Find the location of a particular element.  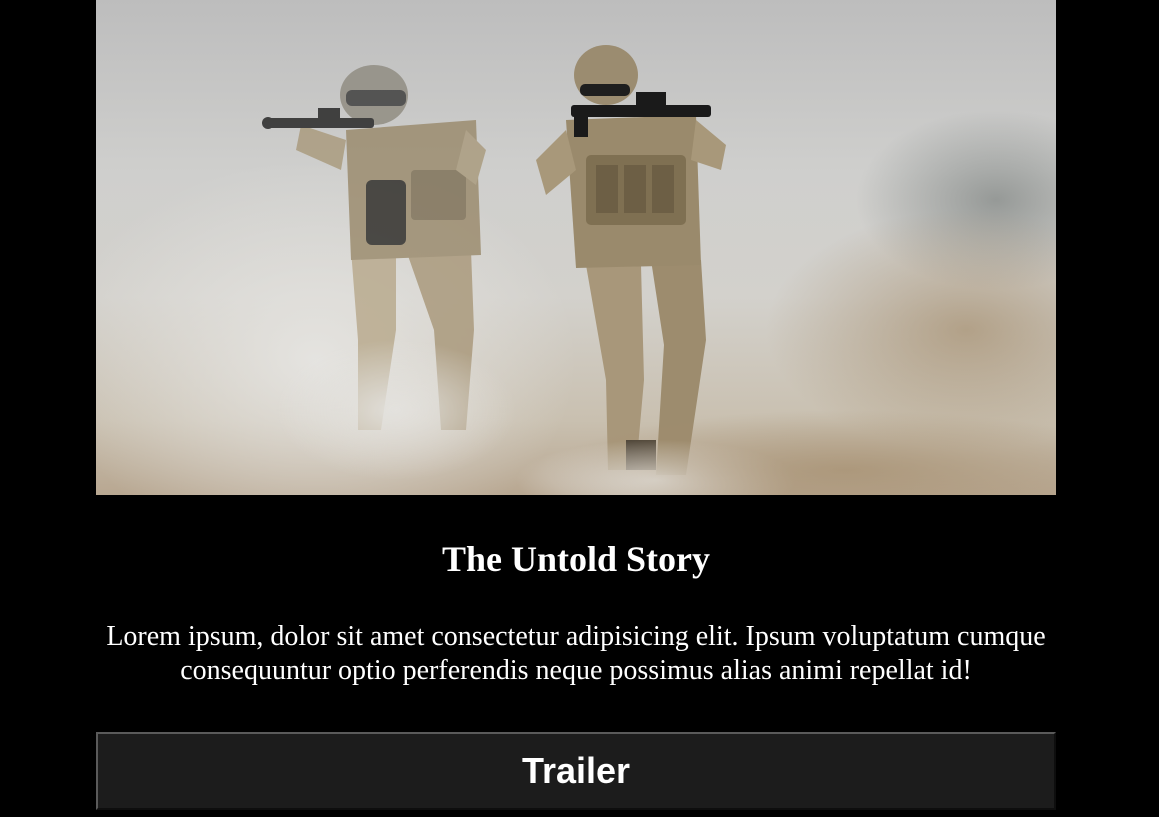

trailer-button: Trailer is located at coordinates (576, 771).